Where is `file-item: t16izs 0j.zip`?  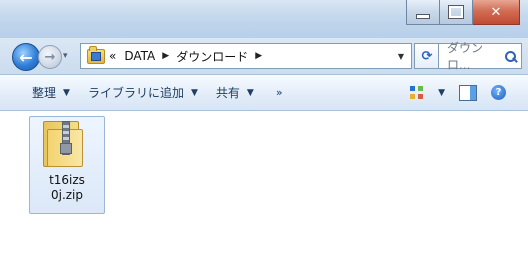 file-item: t16izs 0j.zip is located at coordinates (67, 165).